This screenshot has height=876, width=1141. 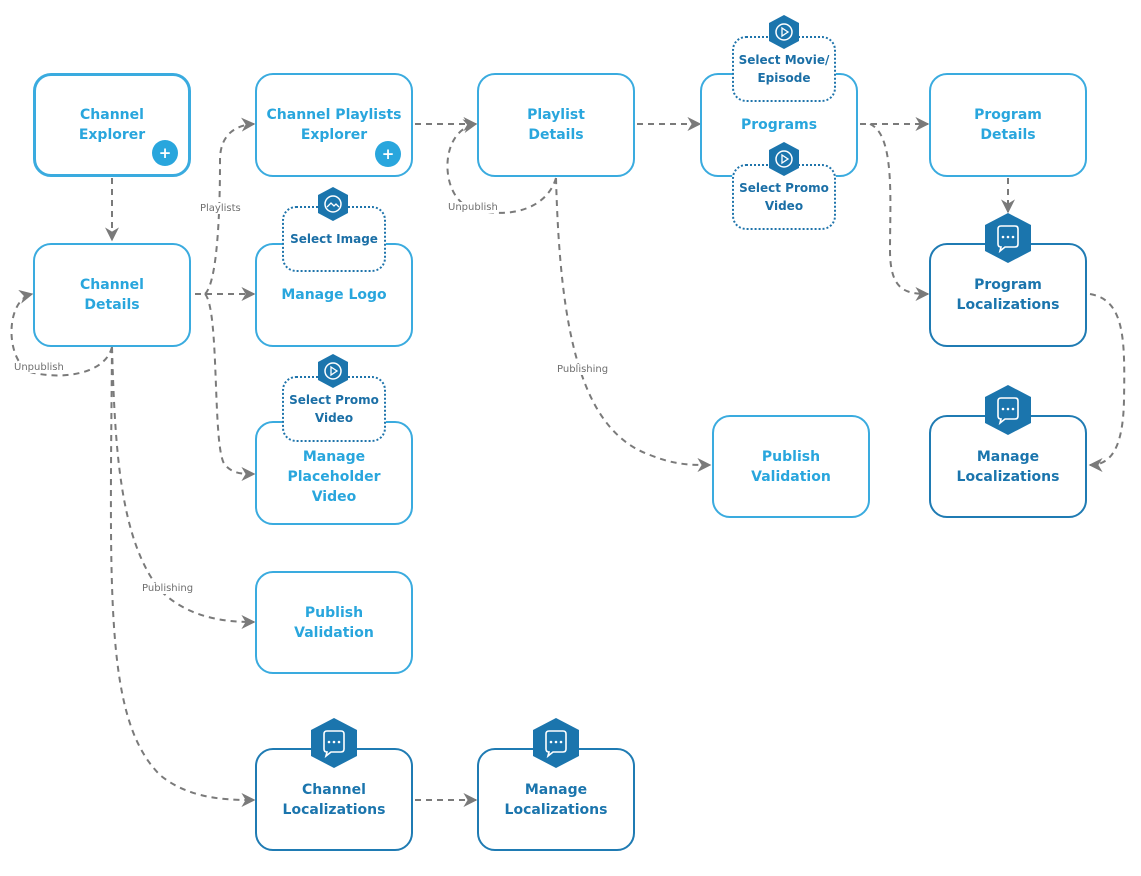 I want to click on node-channel-details: Channel Details, so click(x=112, y=295).